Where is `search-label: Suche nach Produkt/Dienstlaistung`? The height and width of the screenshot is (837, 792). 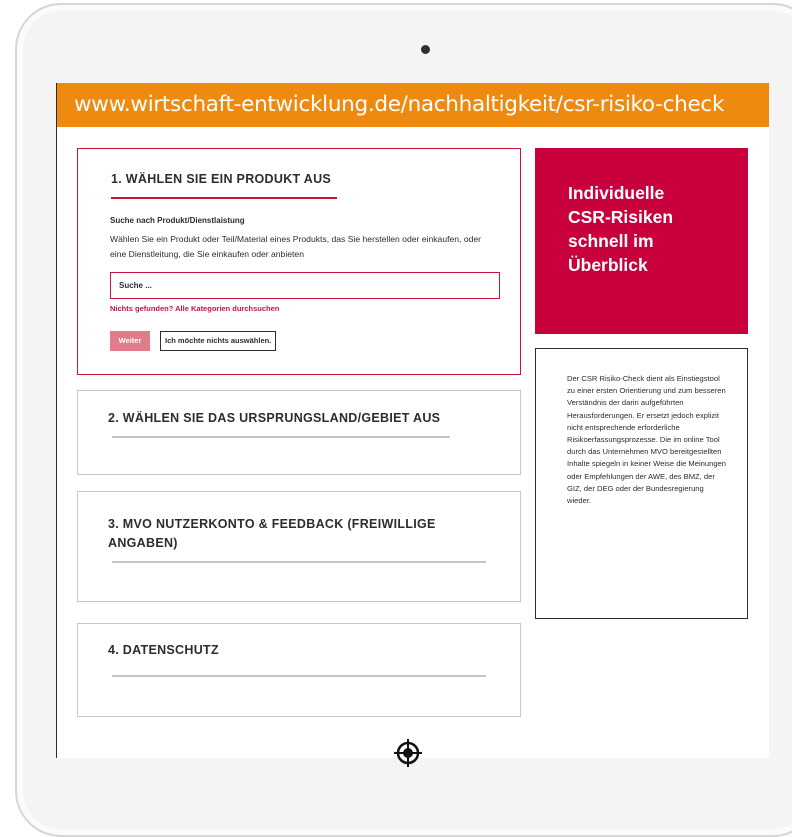 search-label: Suche nach Produkt/Dienstlaistung is located at coordinates (177, 220).